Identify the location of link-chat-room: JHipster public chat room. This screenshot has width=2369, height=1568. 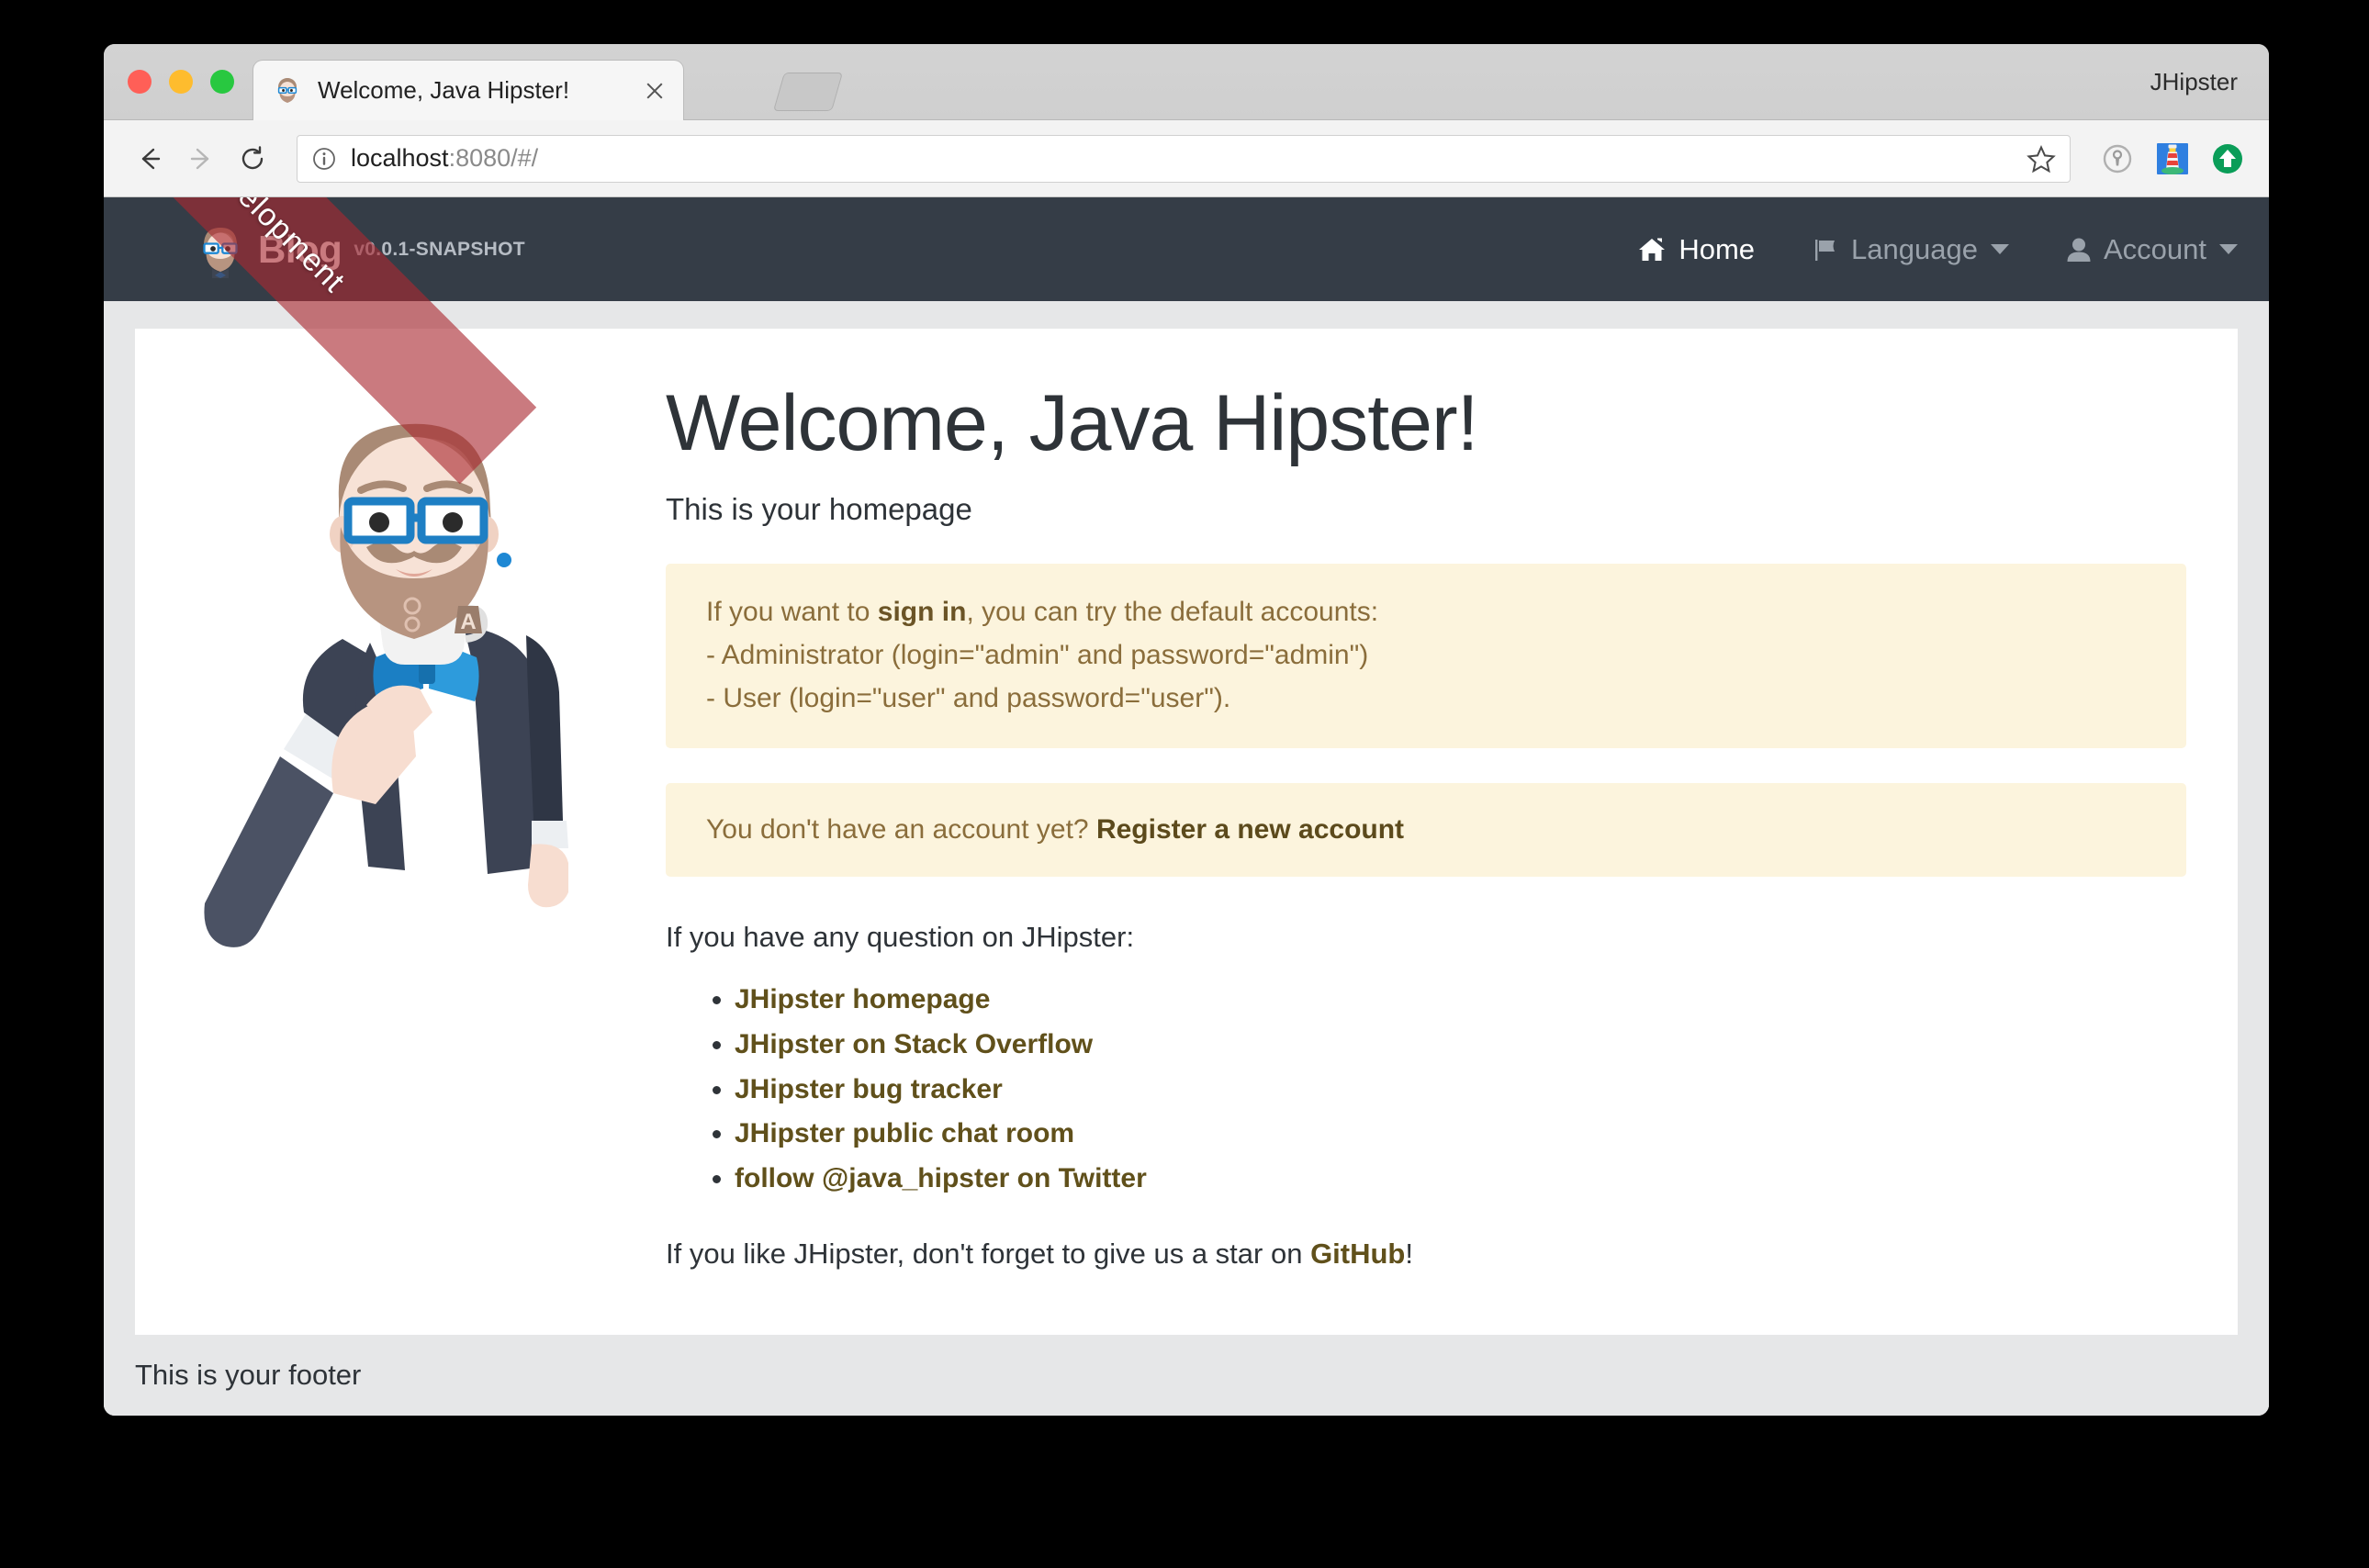
(905, 1133).